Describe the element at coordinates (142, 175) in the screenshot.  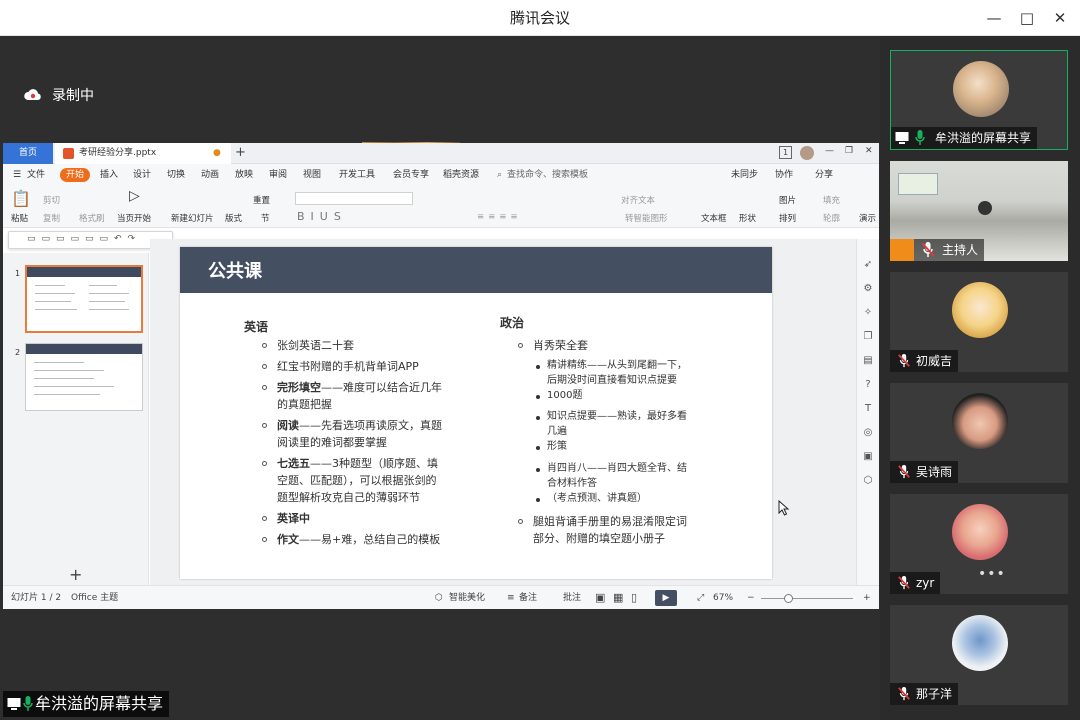
I see `menu-design: 设计` at that location.